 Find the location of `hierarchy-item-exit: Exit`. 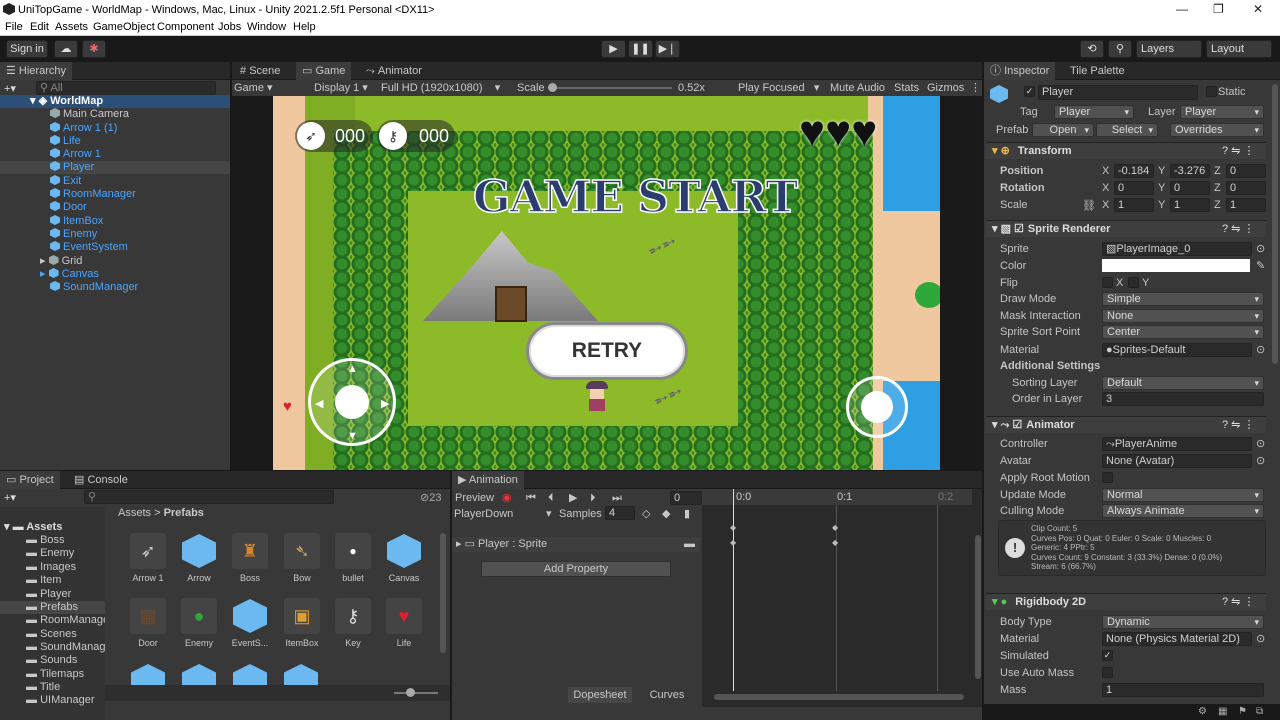

hierarchy-item-exit: Exit is located at coordinates (65, 181).